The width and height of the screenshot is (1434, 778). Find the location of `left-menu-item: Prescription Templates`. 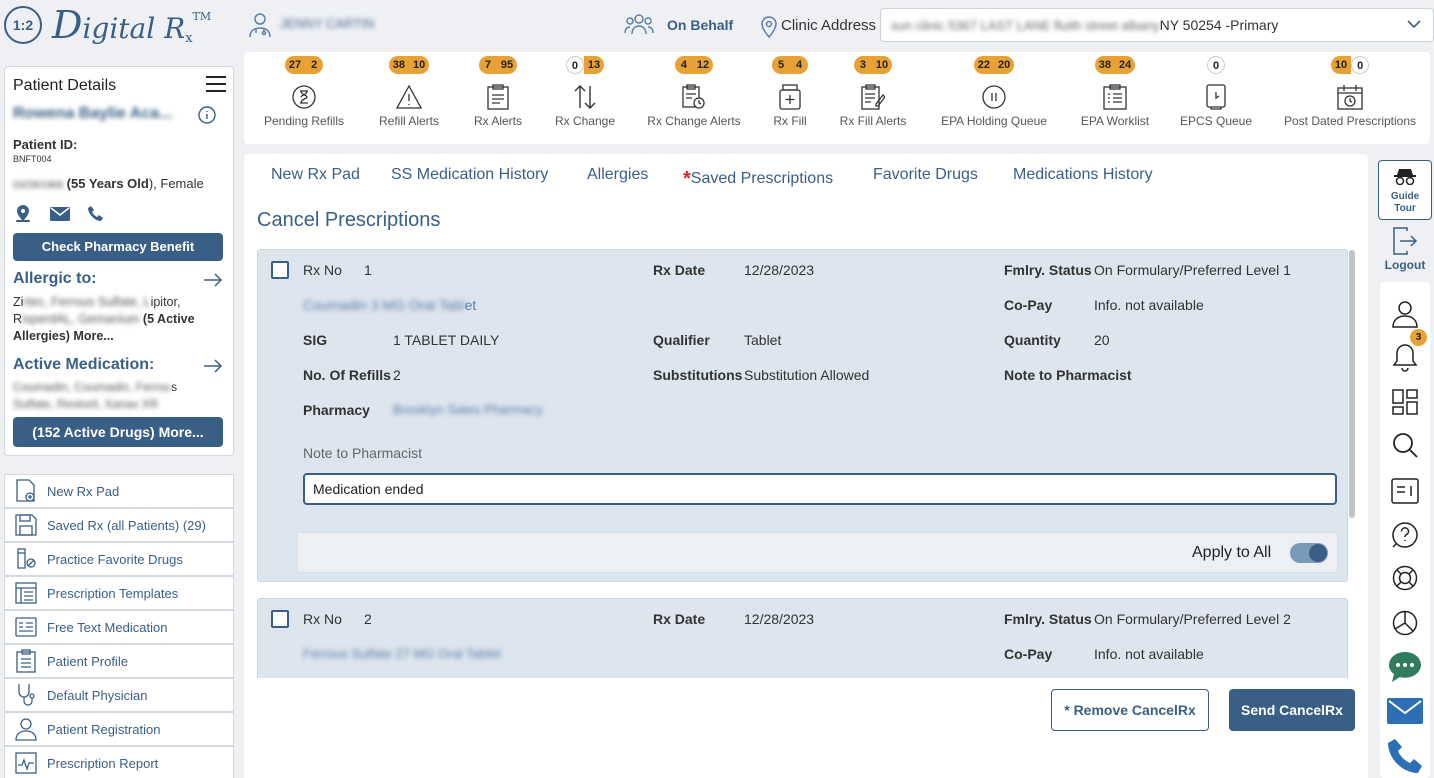

left-menu-item: Prescription Templates is located at coordinates (119, 593).